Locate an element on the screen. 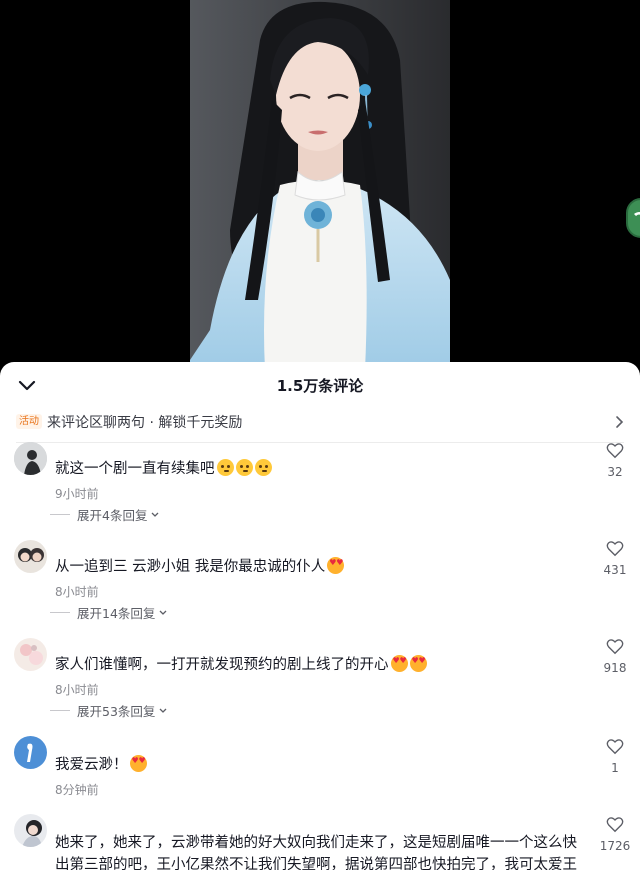  comment-text: 家人们谁懂啊，一打开就发现预约的剧上线了的开心 is located at coordinates (321, 665).